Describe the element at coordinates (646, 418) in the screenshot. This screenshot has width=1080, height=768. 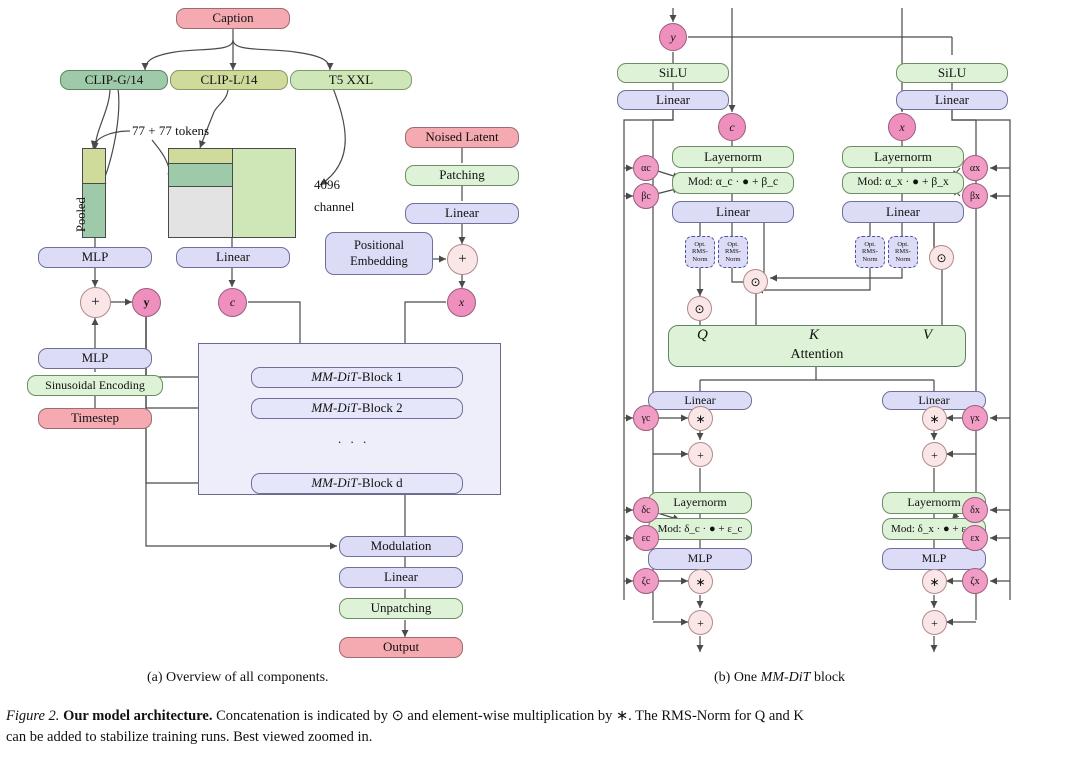
I see `param-label: γc` at that location.